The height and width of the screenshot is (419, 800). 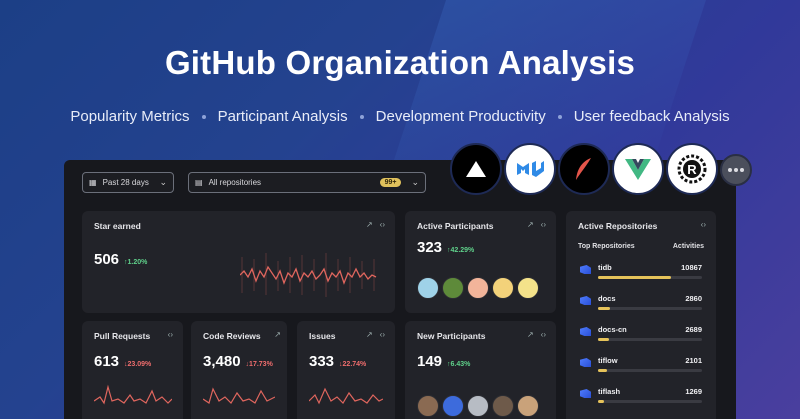 What do you see at coordinates (136, 262) in the screenshot?
I see `metric-delta: ↑1.20%` at bounding box center [136, 262].